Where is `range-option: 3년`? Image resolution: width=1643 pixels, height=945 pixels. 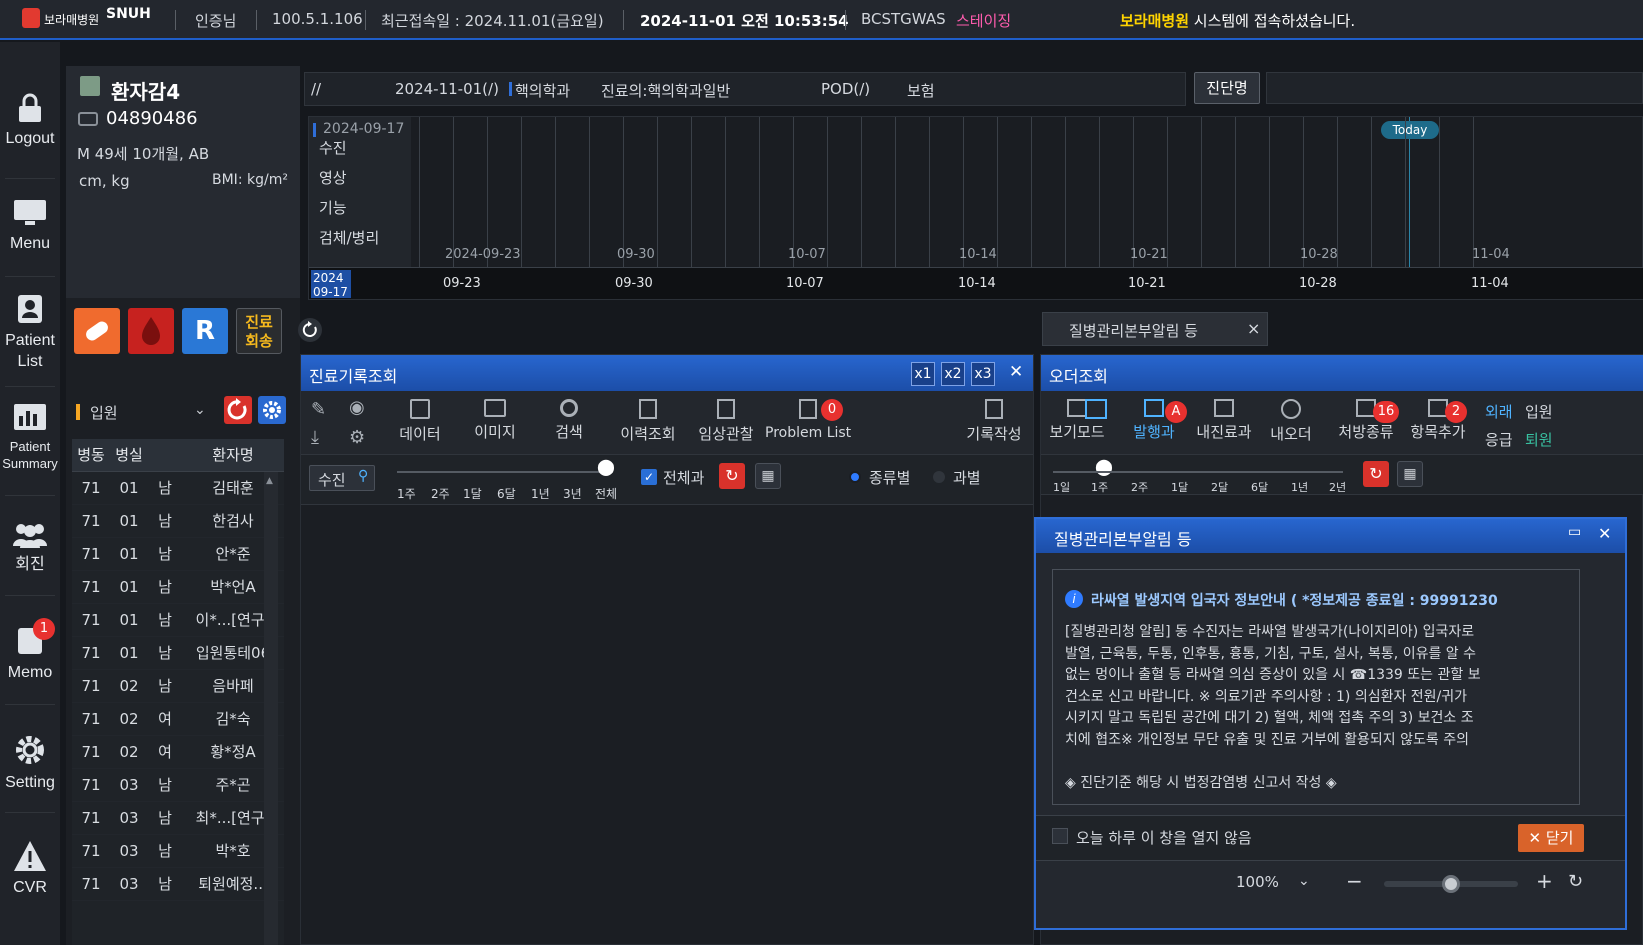
range-option: 3년 is located at coordinates (572, 493).